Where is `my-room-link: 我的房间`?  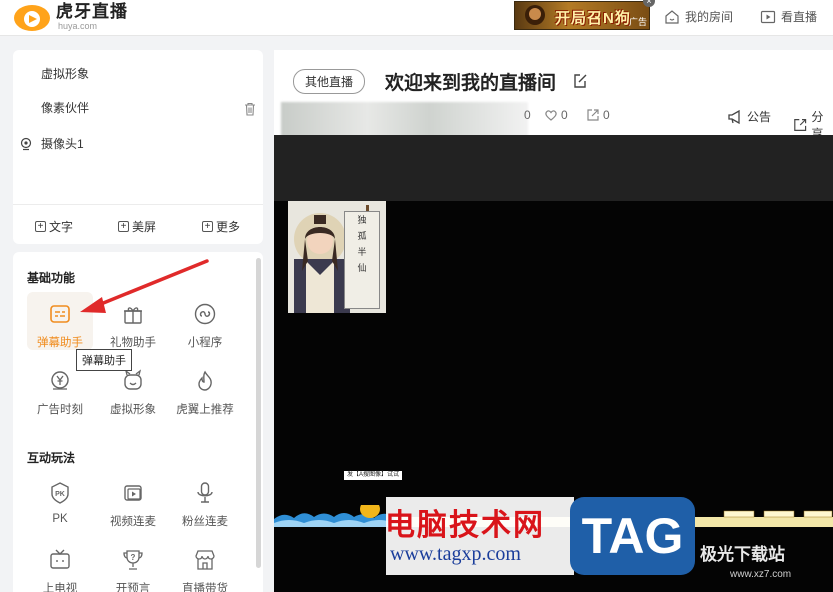
my-room-link: 我的房间 is located at coordinates (698, 16).